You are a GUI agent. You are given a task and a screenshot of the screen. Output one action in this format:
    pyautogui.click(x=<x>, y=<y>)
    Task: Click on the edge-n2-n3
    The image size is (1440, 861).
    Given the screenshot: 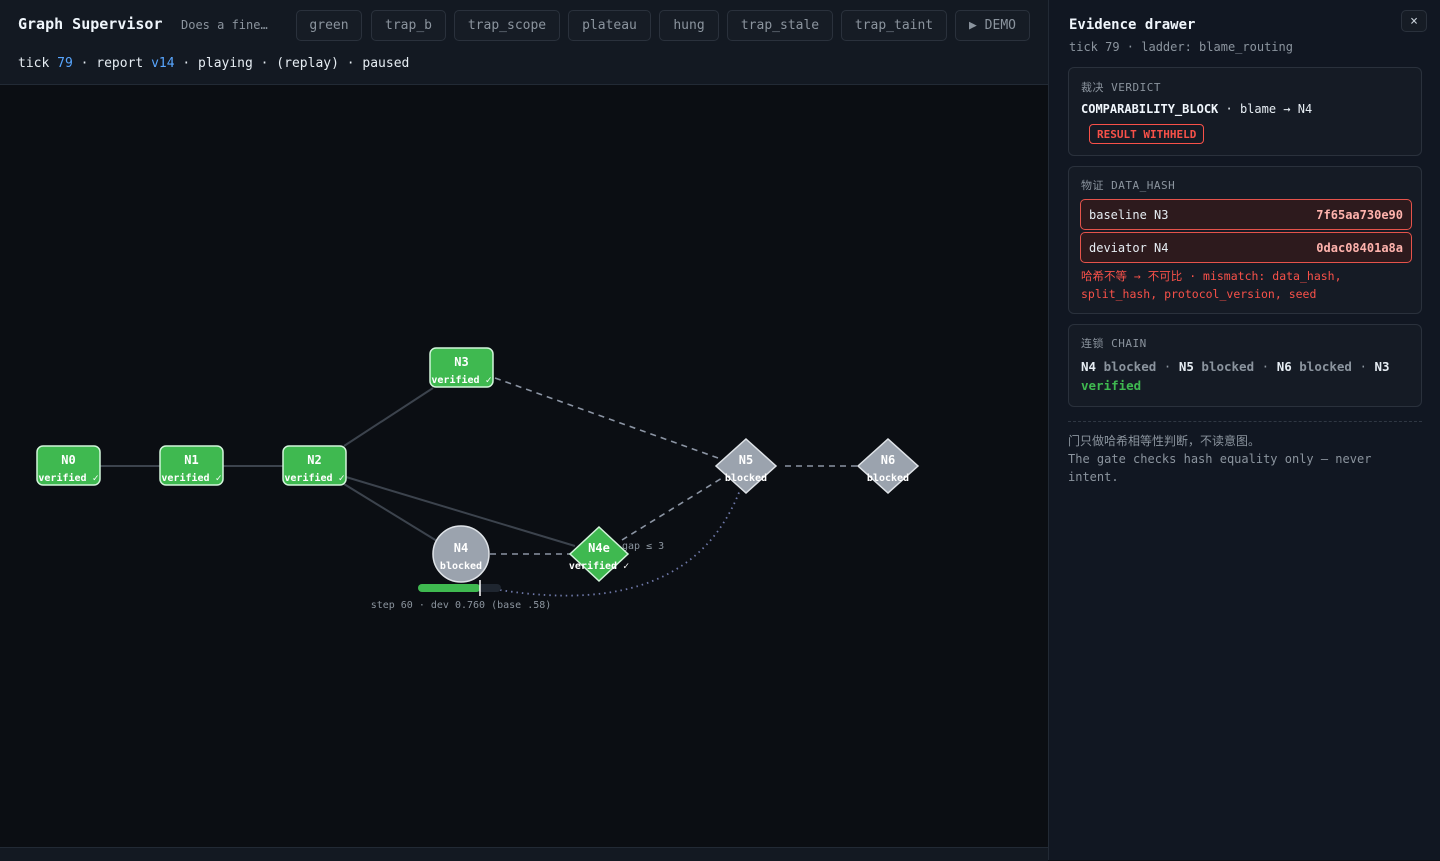 What is the action you would take?
    pyautogui.click(x=388, y=417)
    